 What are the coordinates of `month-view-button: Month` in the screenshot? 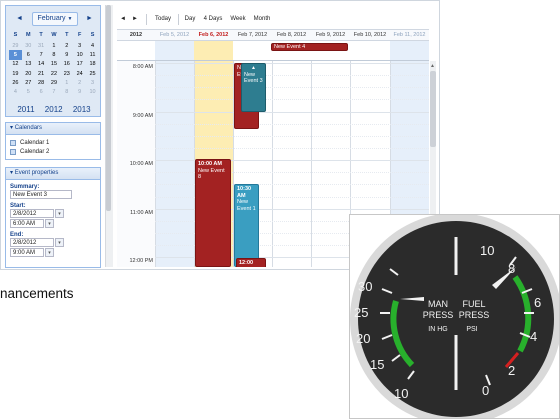 It's located at (262, 19).